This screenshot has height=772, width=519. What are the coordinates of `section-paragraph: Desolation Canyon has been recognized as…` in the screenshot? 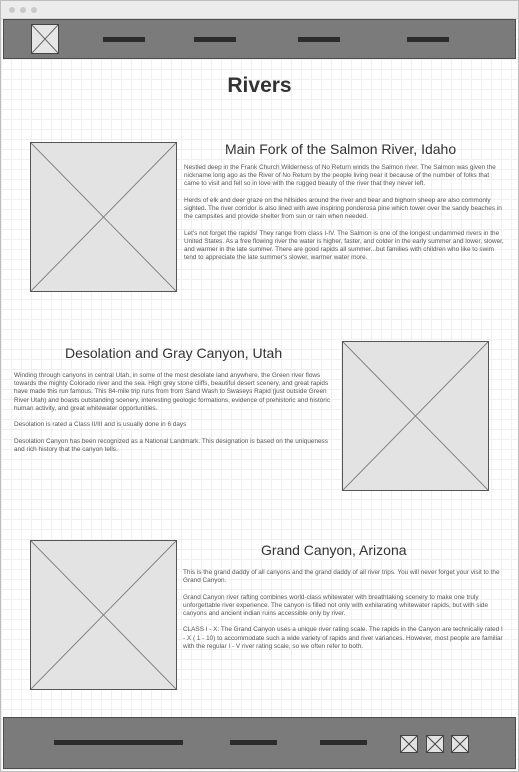 It's located at (171, 445).